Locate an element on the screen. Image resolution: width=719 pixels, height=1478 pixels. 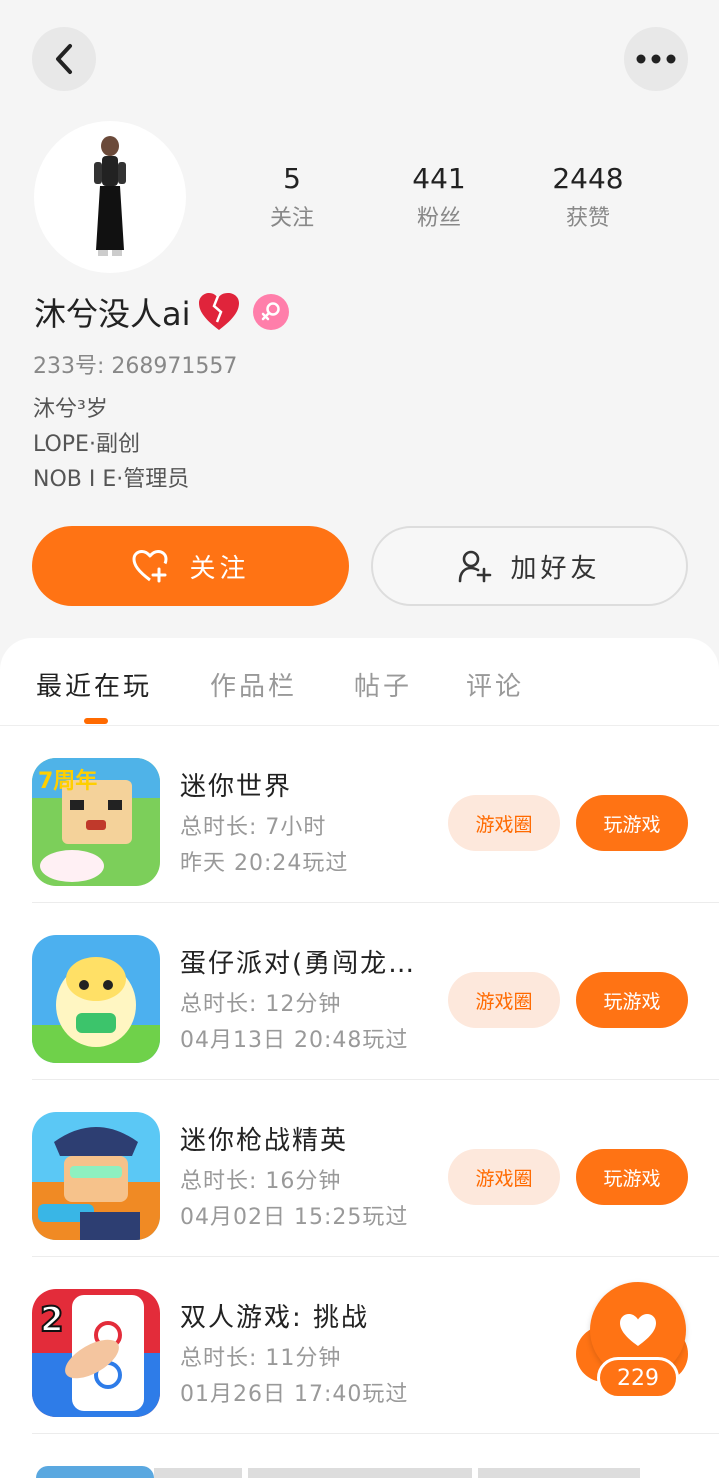
stat-label: 粉丝 is located at coordinates (438, 218).